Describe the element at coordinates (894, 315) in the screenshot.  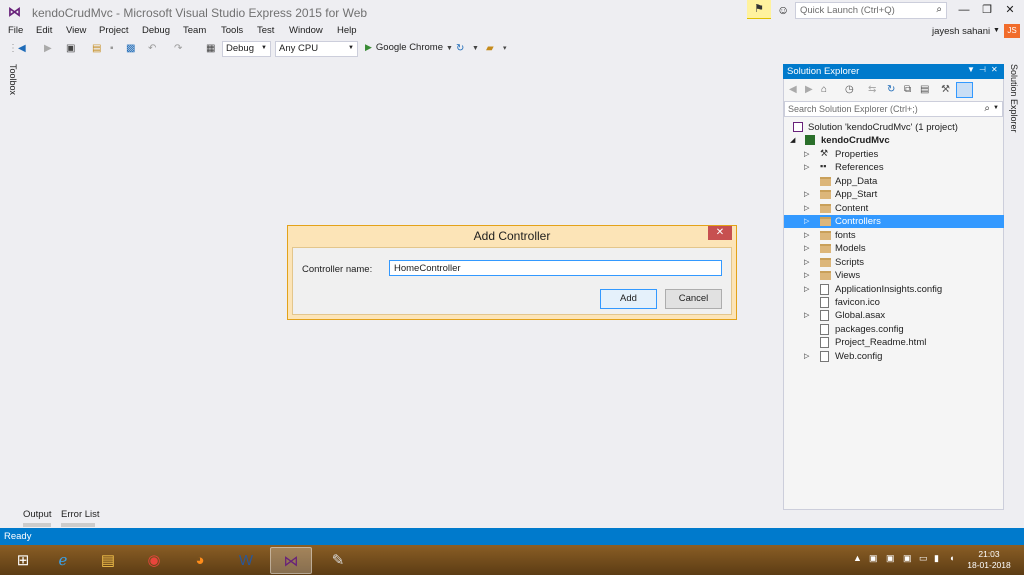
I see `tree-item: ▷ Global.asax` at that location.